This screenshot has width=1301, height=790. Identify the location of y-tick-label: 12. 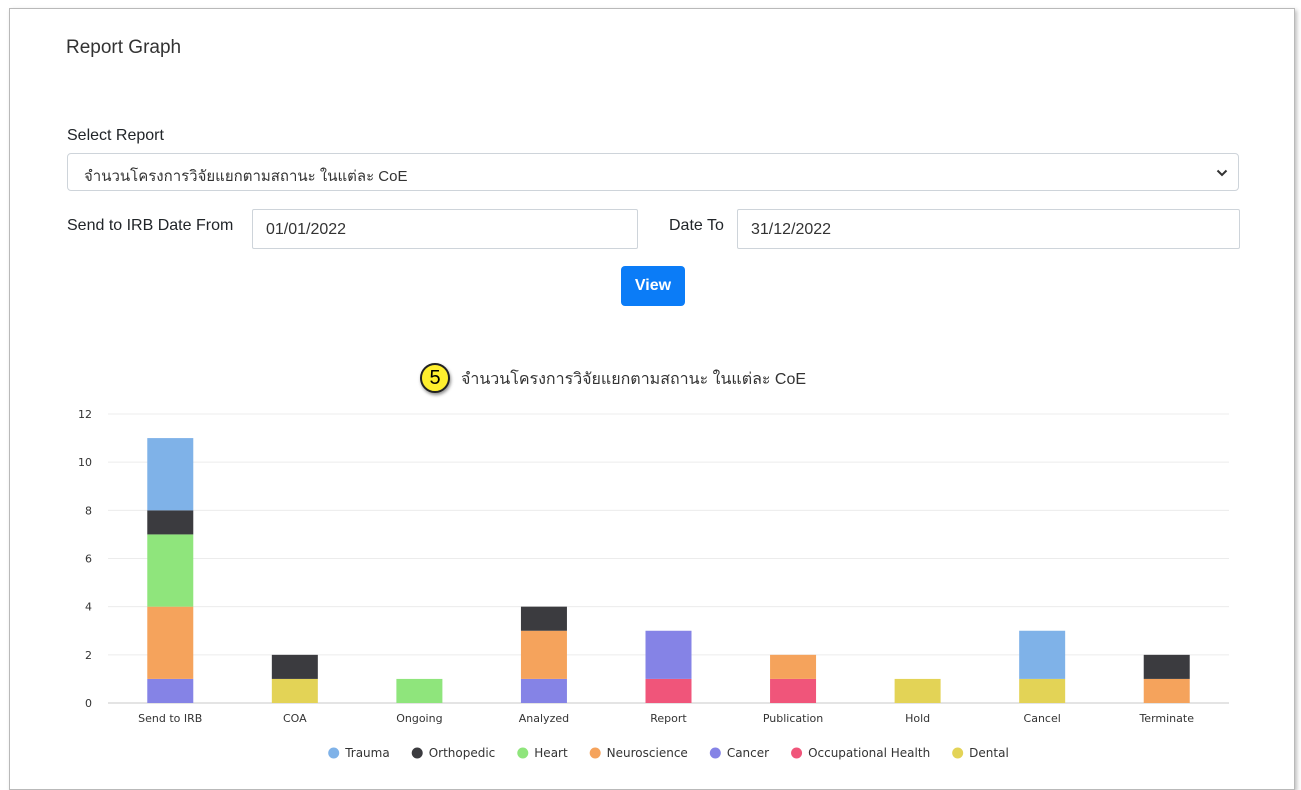
(85, 414).